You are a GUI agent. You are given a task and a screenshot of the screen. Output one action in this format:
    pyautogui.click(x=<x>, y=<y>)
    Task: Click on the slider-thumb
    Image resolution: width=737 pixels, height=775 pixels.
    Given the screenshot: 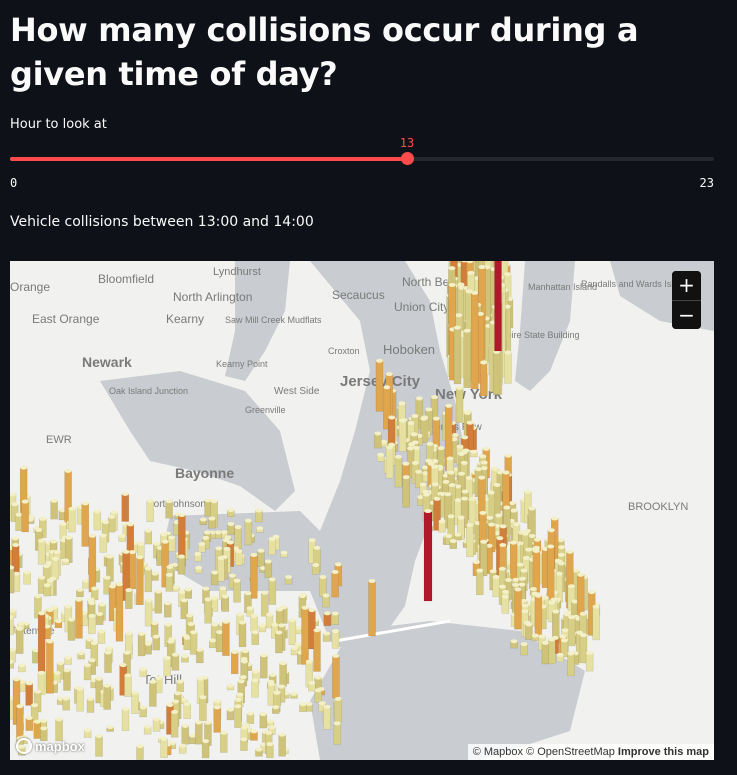 What is the action you would take?
    pyautogui.click(x=407, y=158)
    